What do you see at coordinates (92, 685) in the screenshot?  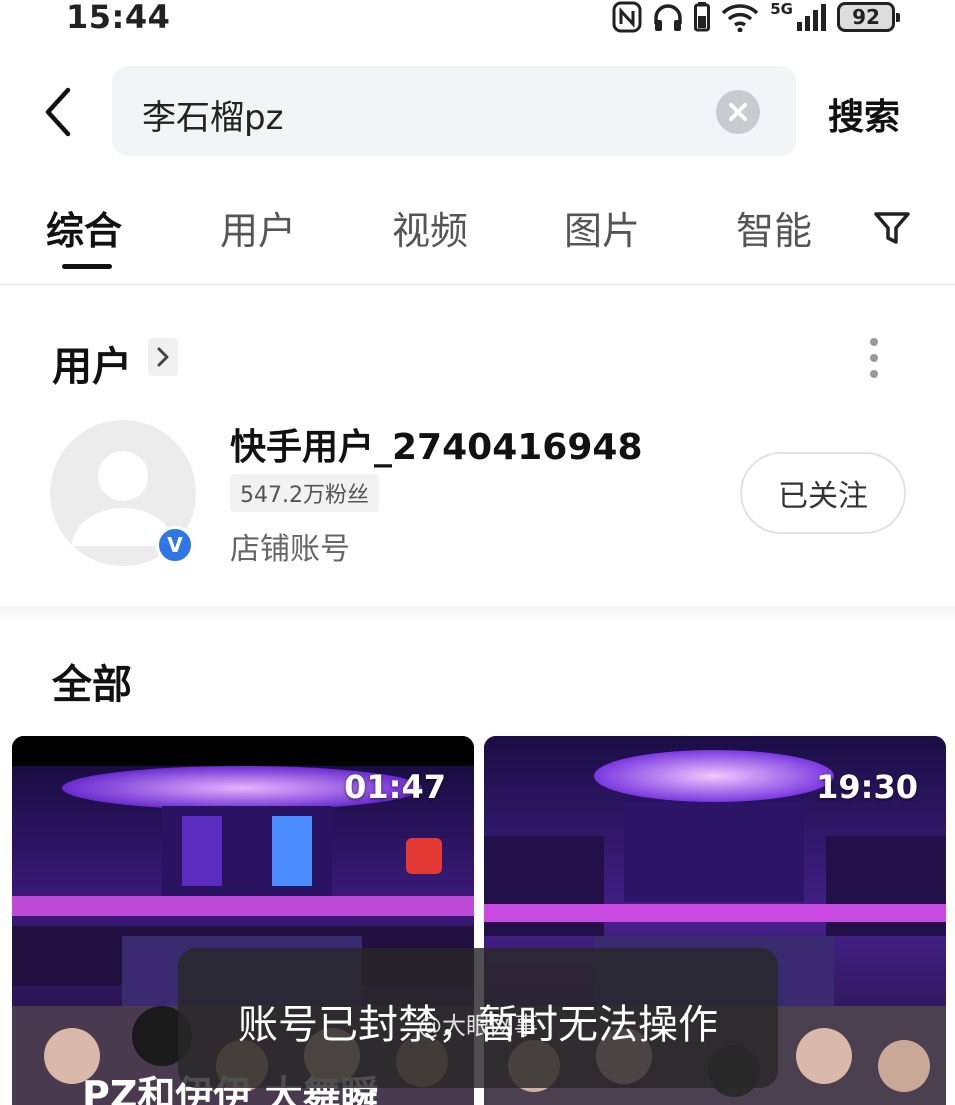 I see `all-section-title: 全部` at bounding box center [92, 685].